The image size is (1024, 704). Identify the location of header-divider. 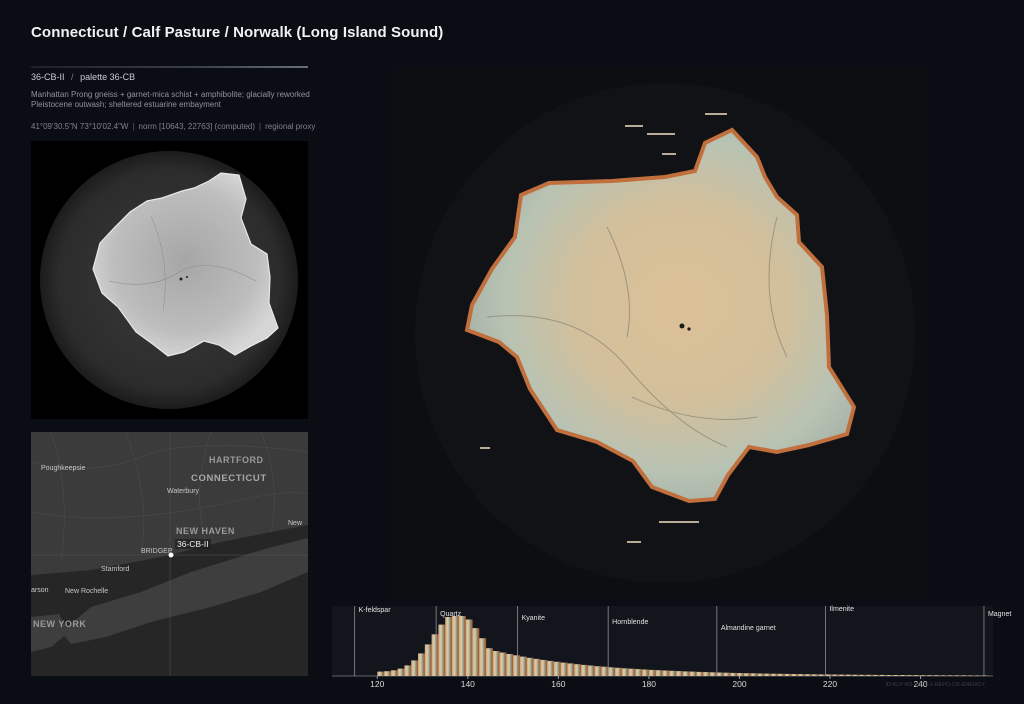
(169, 67).